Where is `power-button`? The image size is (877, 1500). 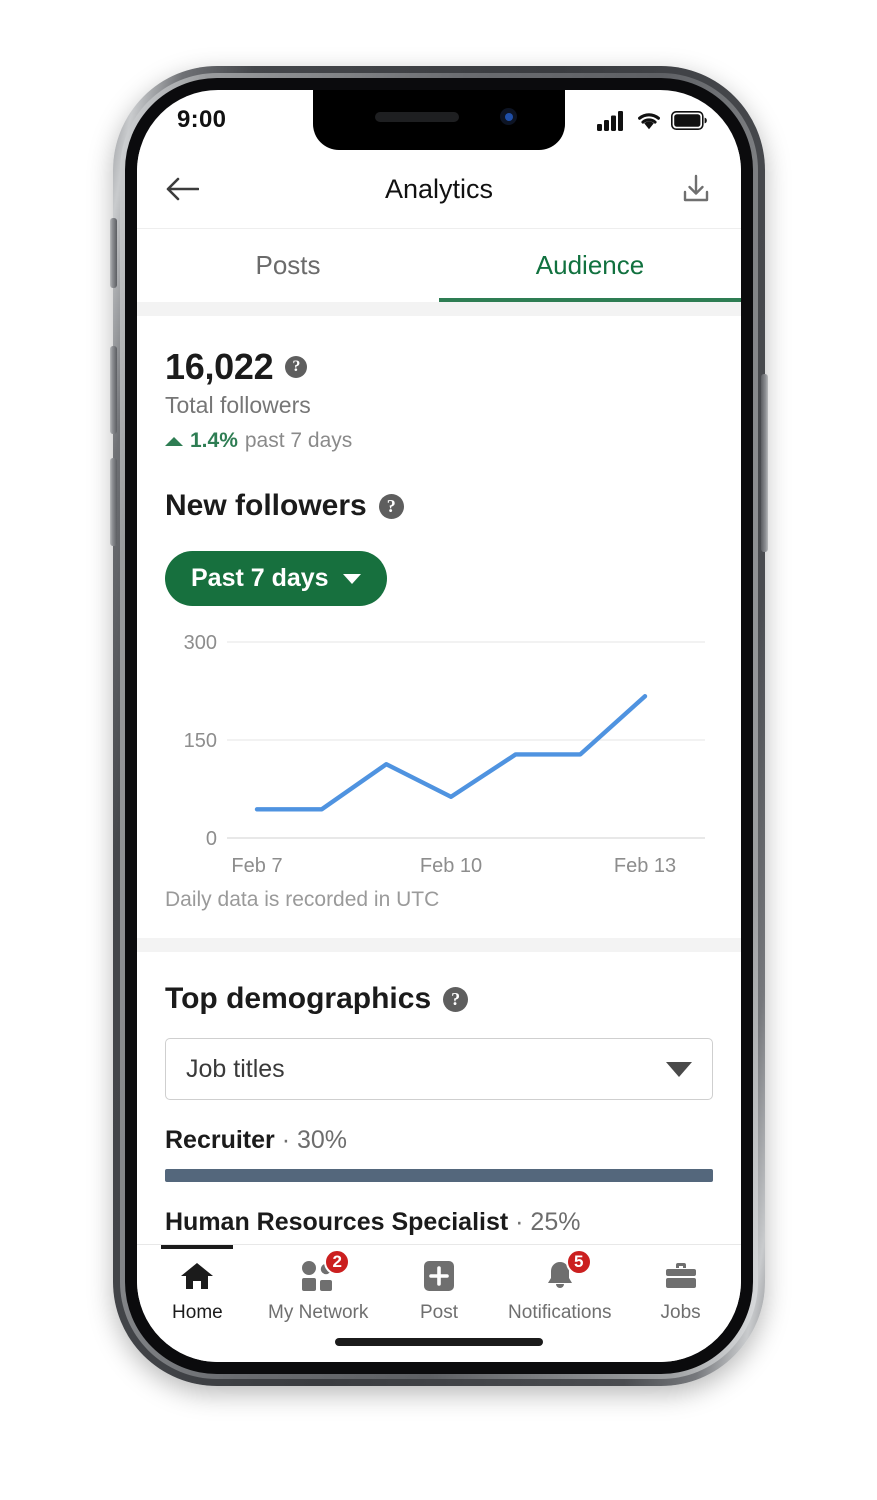
power-button is located at coordinates (764, 463).